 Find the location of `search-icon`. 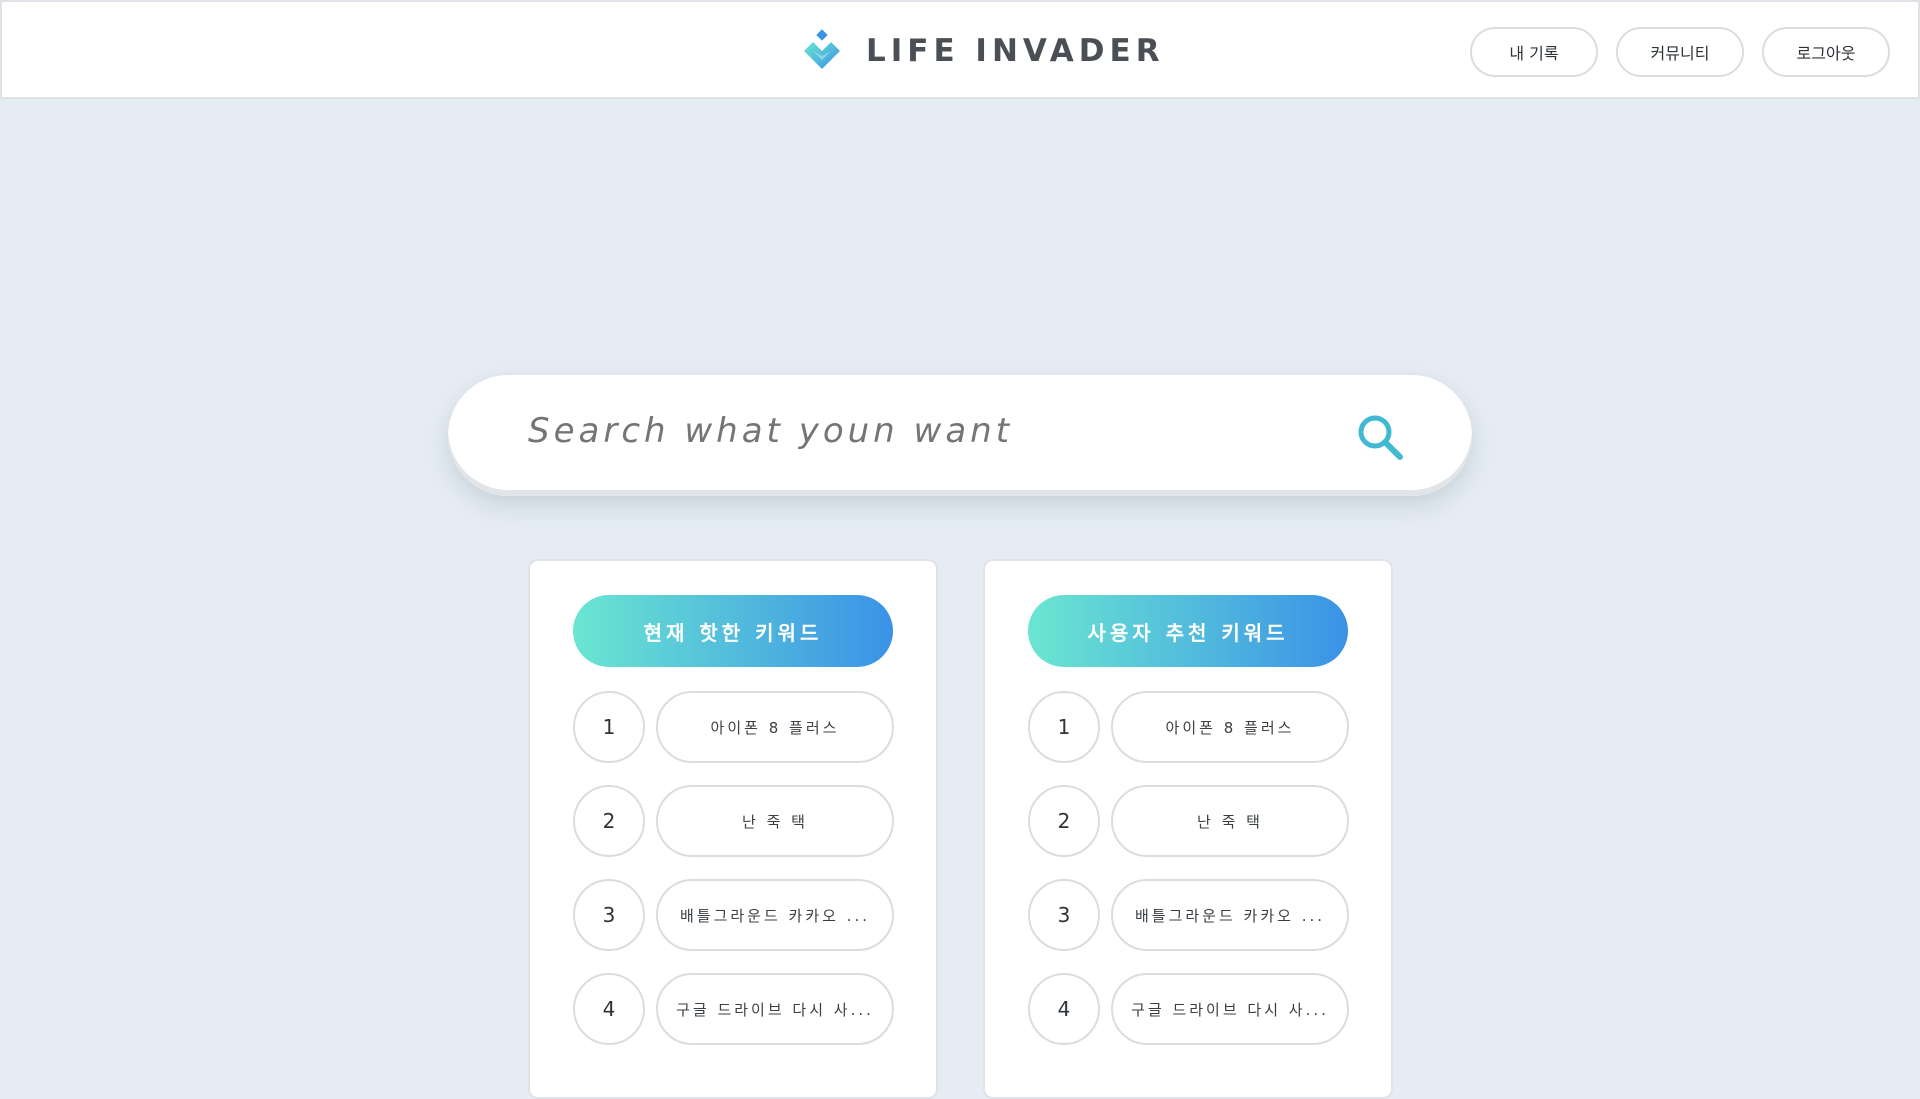

search-icon is located at coordinates (1380, 437).